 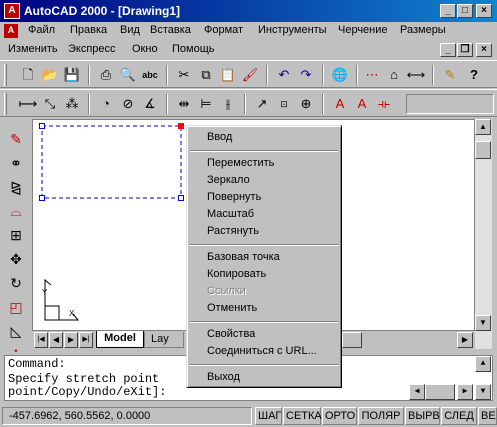 What do you see at coordinates (232, 308) in the screenshot?
I see `menu-item-undo: Отменить` at bounding box center [232, 308].